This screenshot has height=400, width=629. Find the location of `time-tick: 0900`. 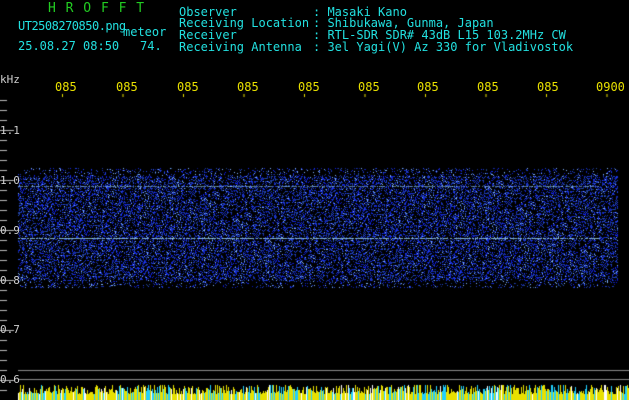

time-tick: 0900 is located at coordinates (610, 87).